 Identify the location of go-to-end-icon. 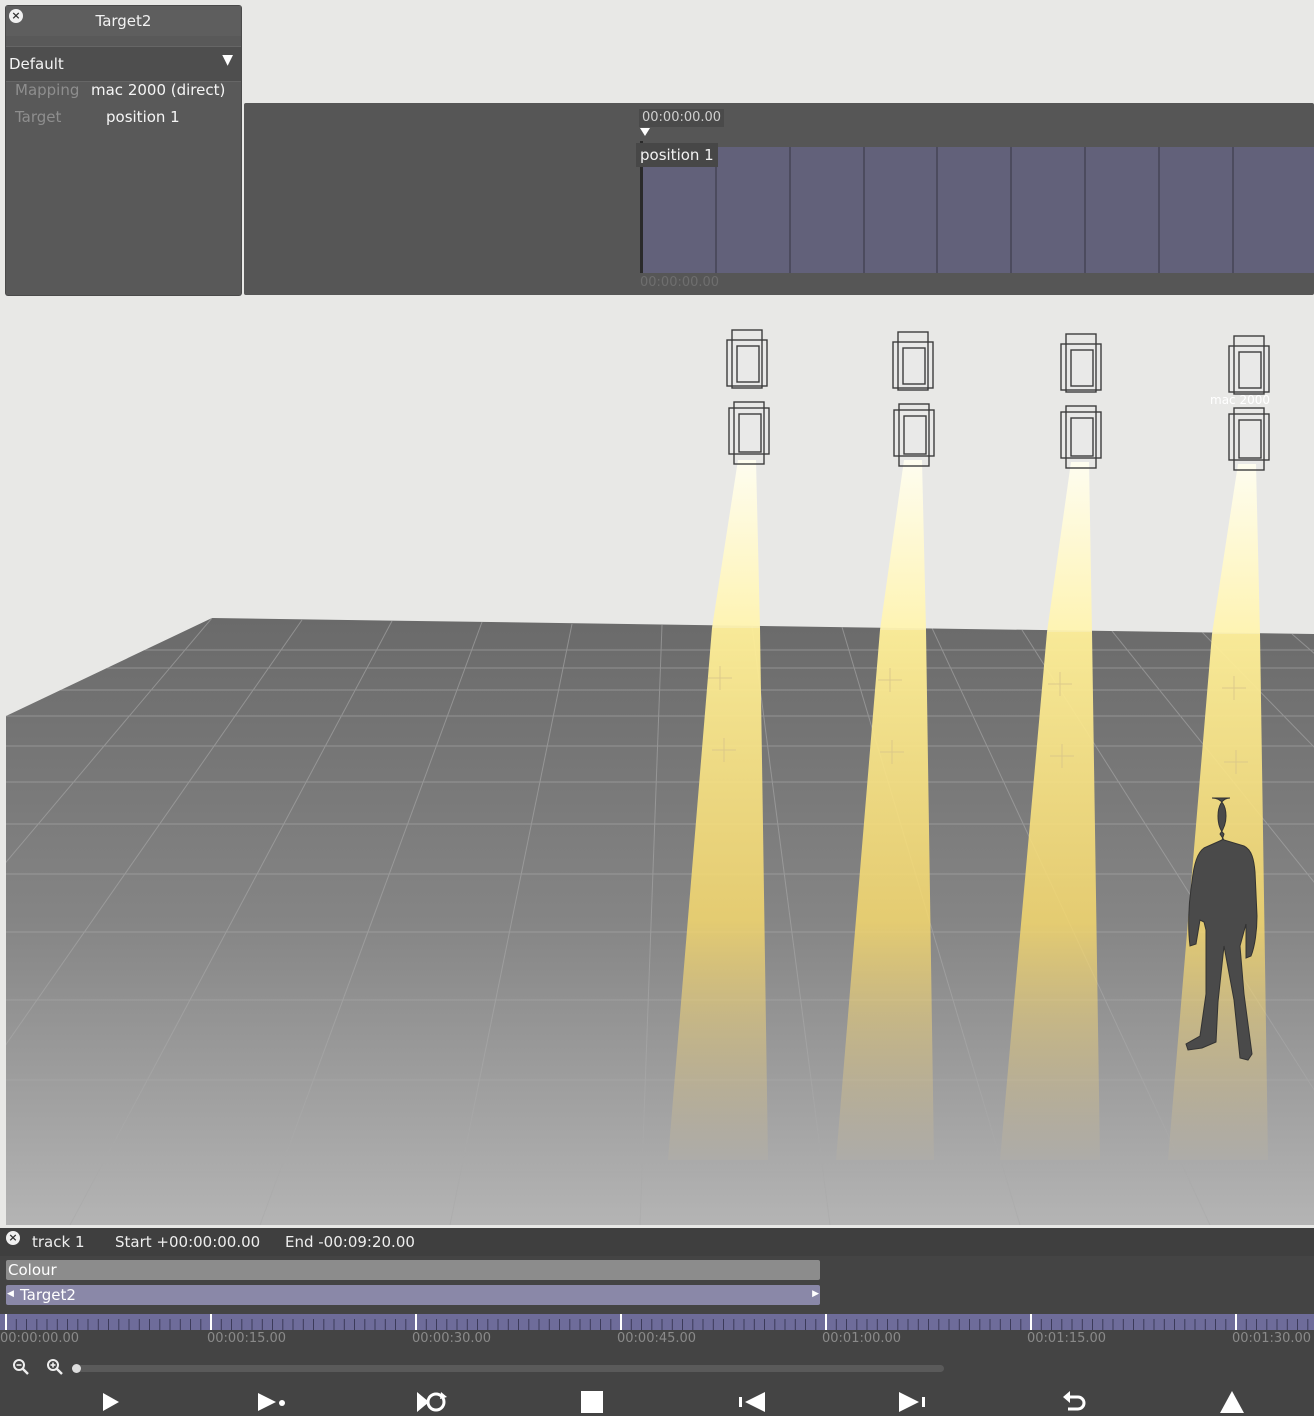
(912, 1402).